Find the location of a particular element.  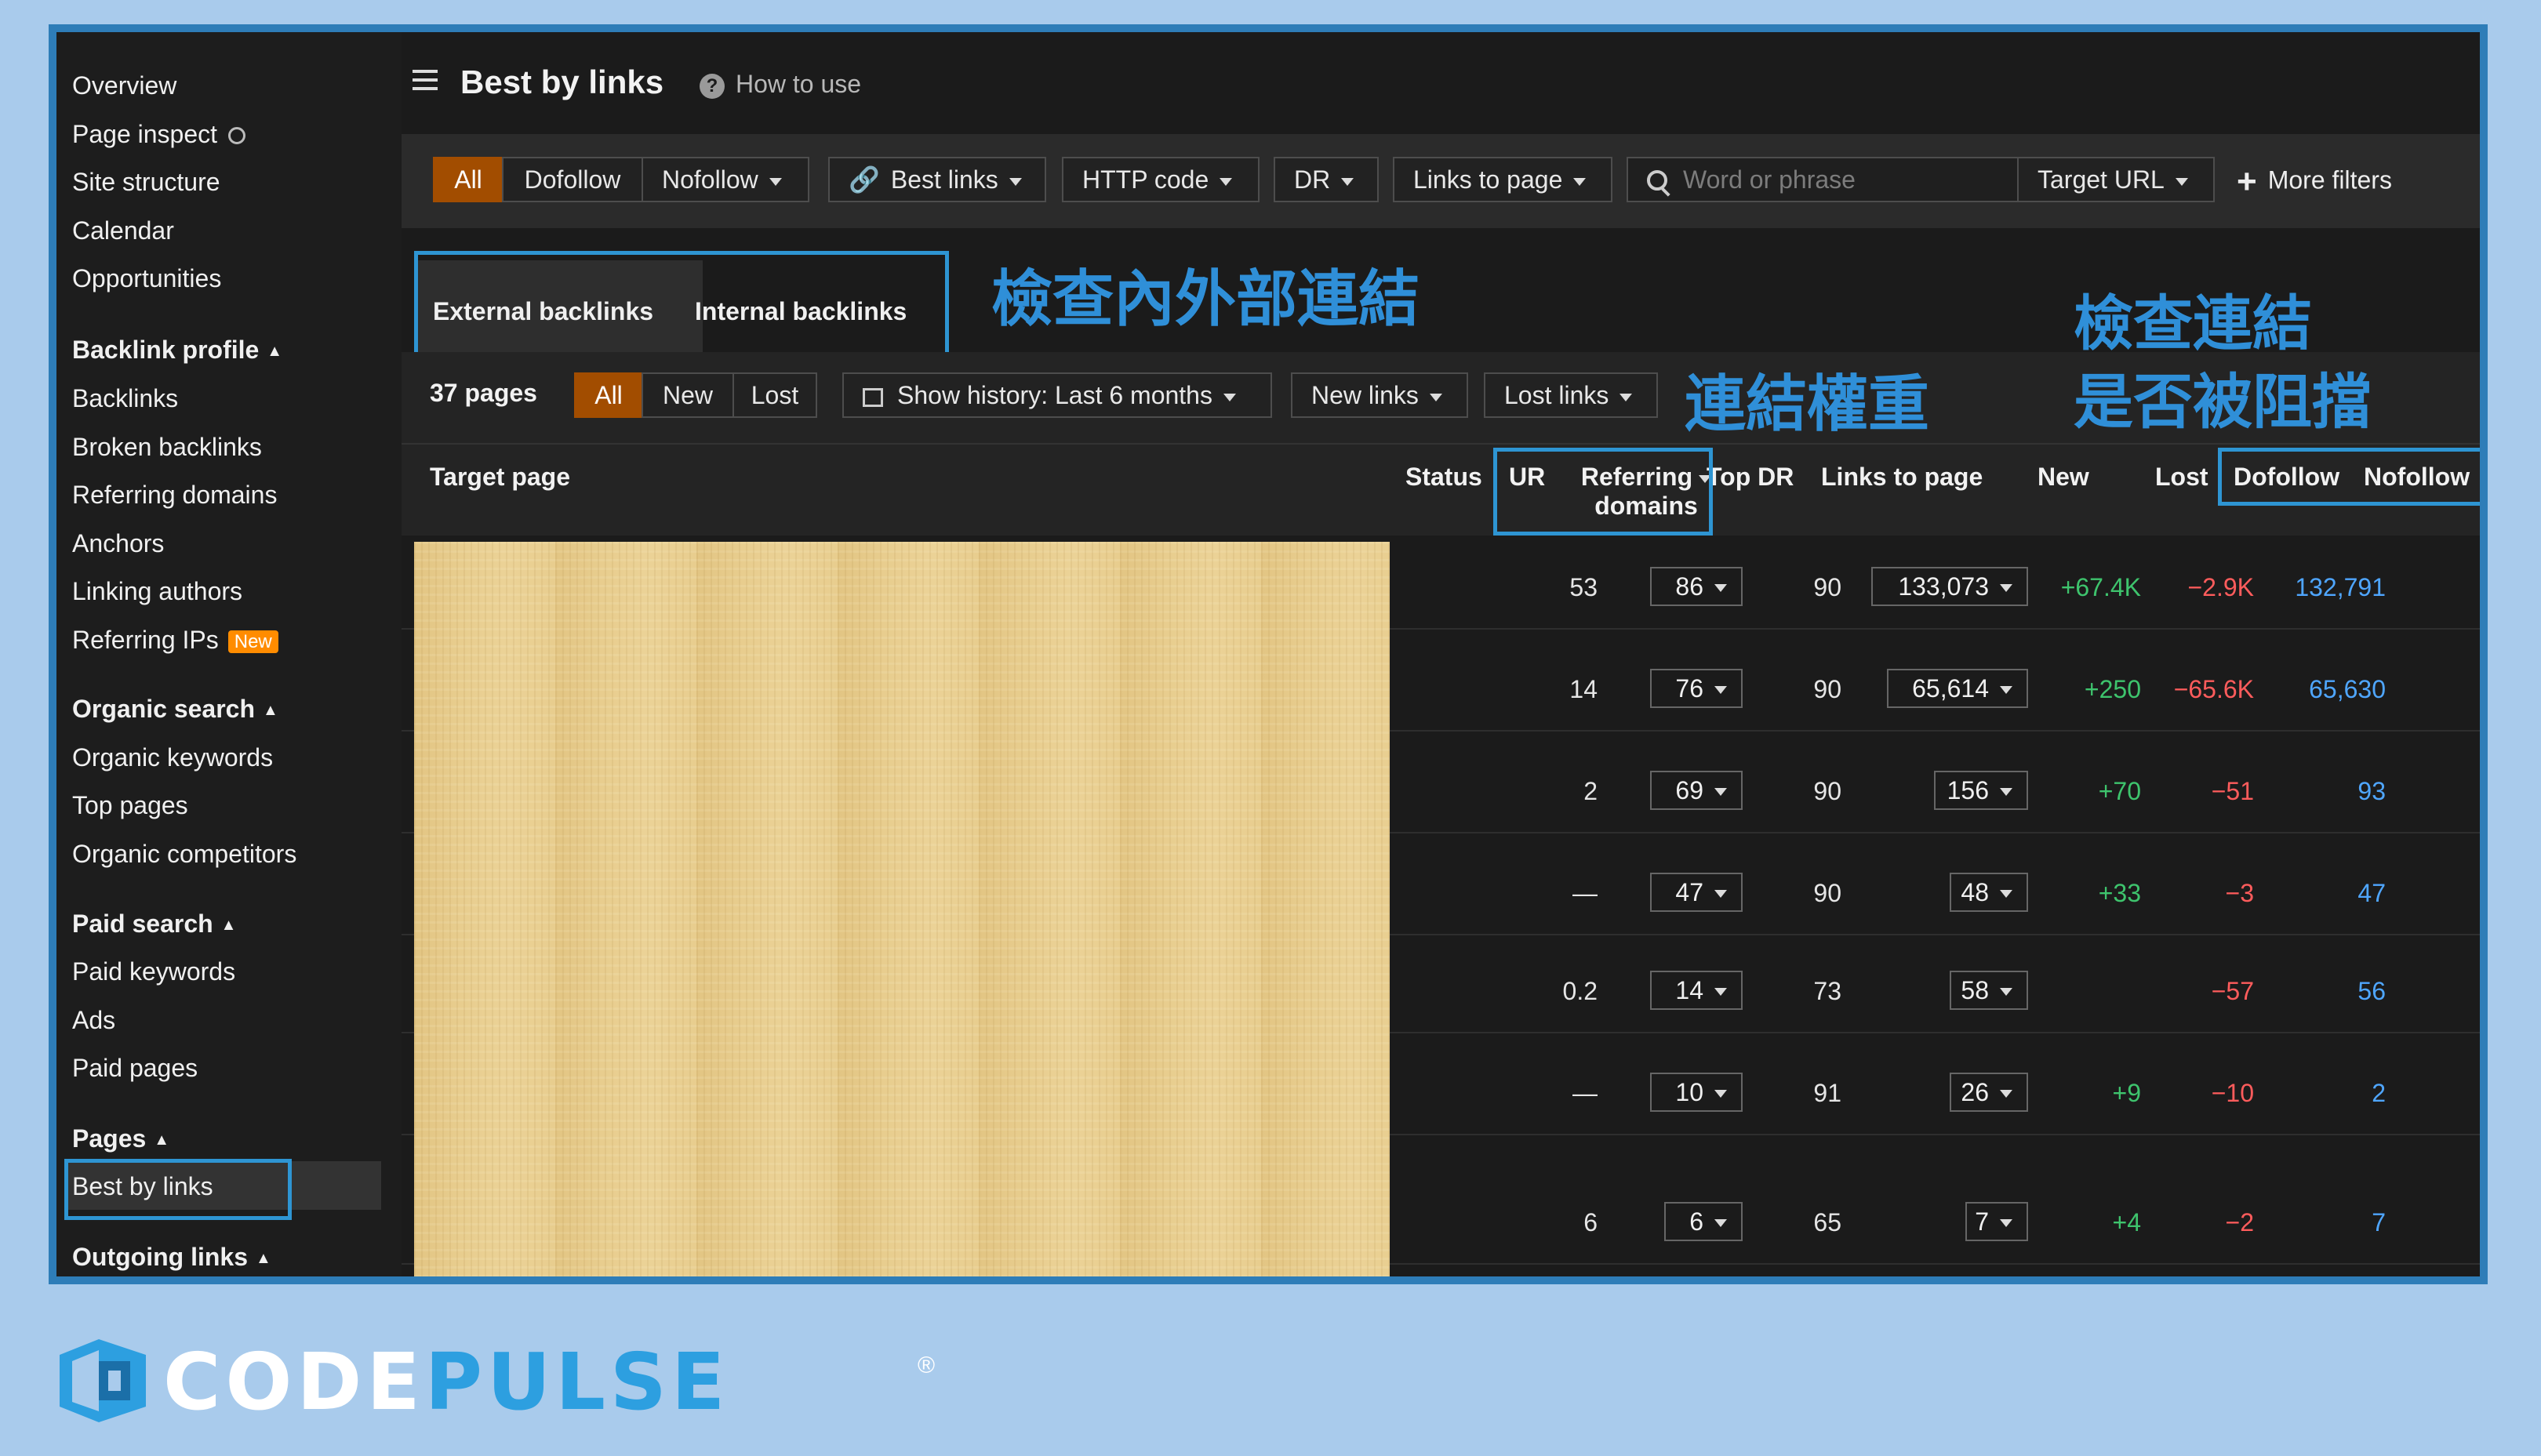

links-to-page-dropdown: 48 is located at coordinates (1989, 892).